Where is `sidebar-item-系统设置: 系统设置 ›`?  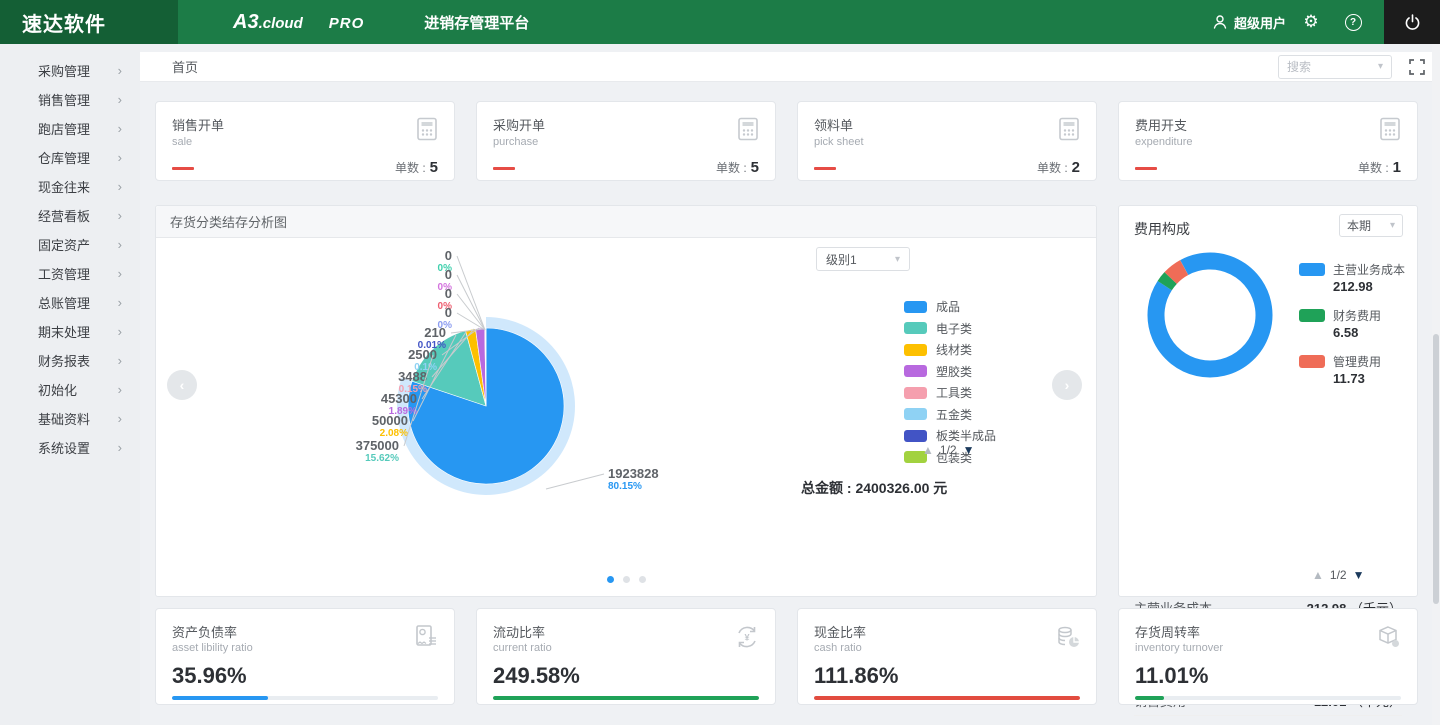 sidebar-item-系统设置: 系统设置 › is located at coordinates (70, 447).